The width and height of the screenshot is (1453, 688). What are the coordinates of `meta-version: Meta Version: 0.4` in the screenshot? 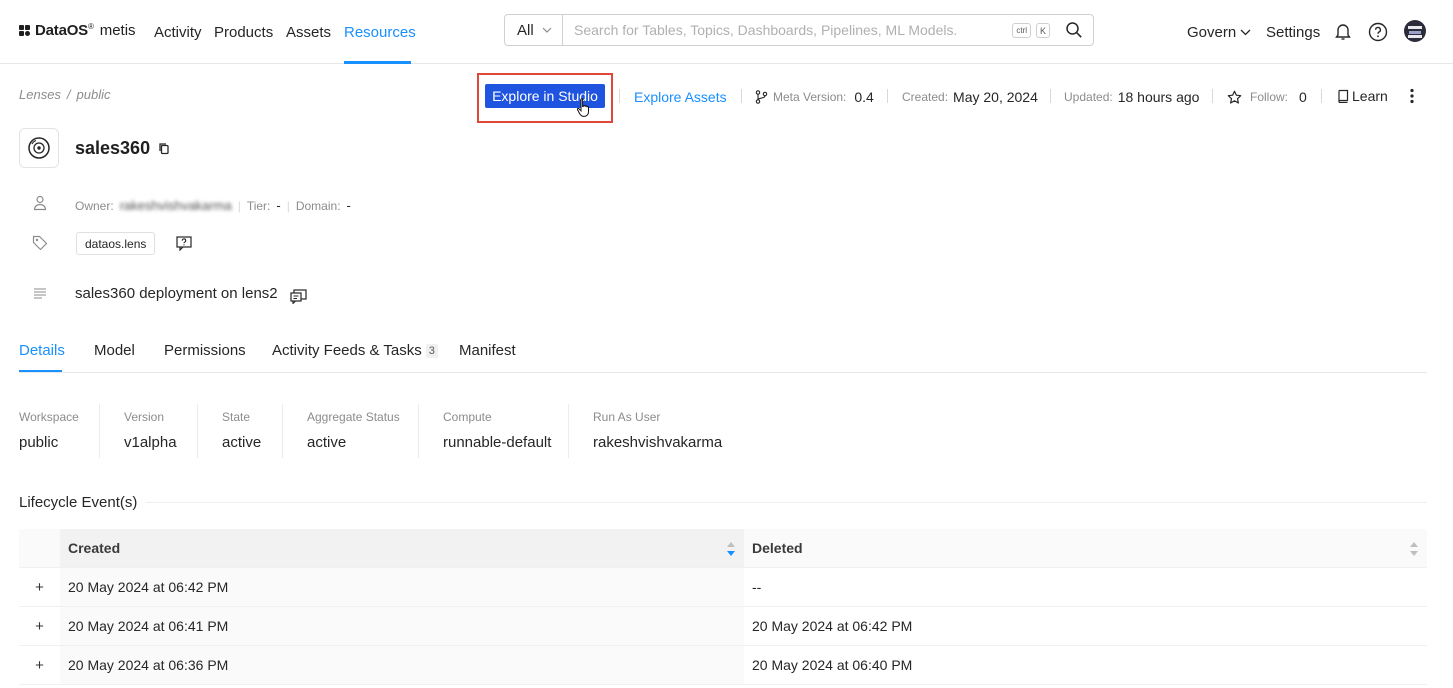 It's located at (814, 97).